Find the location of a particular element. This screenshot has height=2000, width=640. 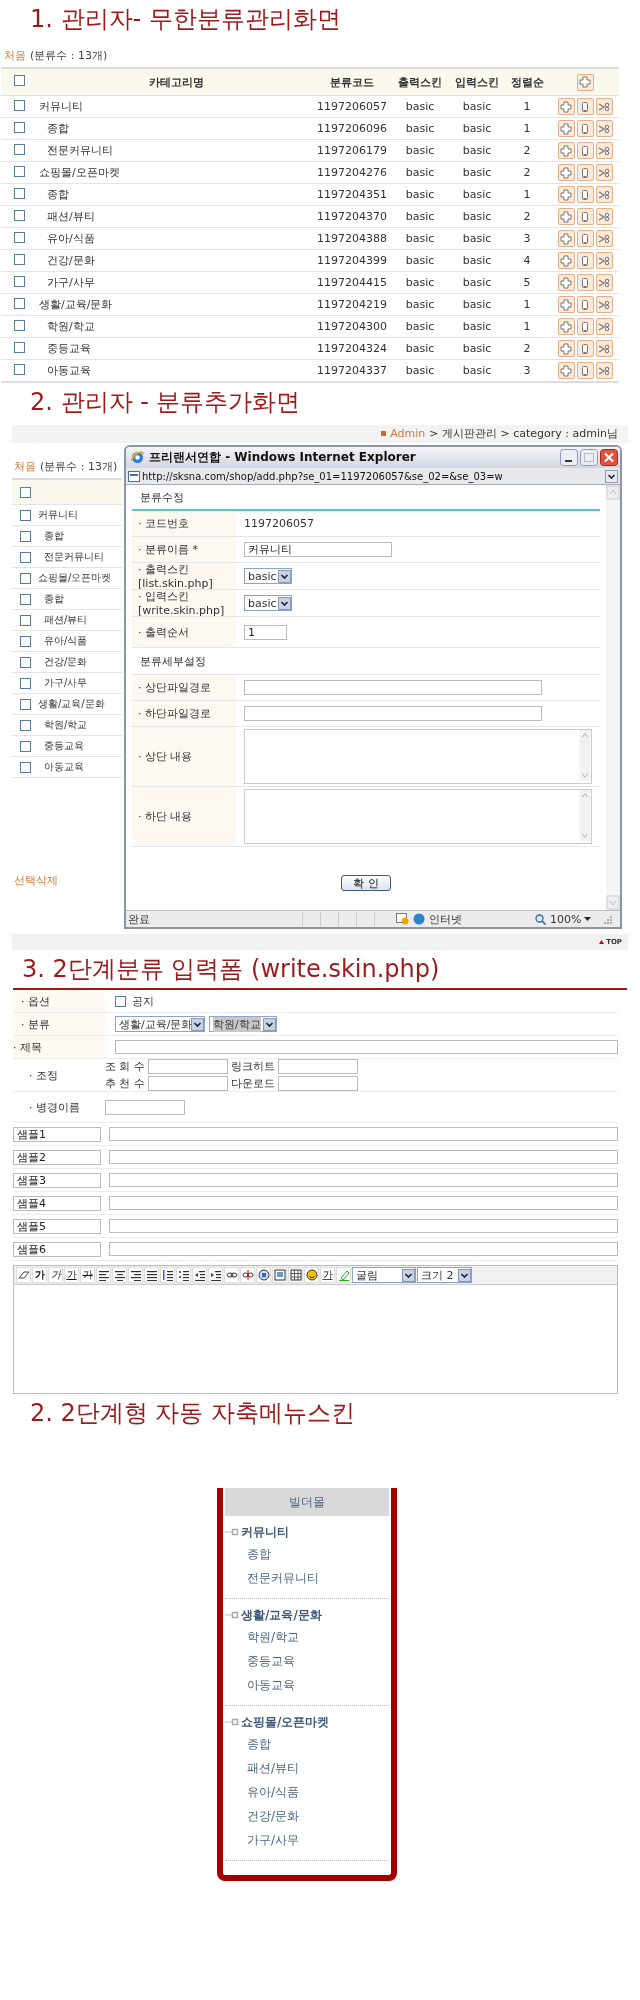

sample-label-field: 샘플1 is located at coordinates (57, 1134).